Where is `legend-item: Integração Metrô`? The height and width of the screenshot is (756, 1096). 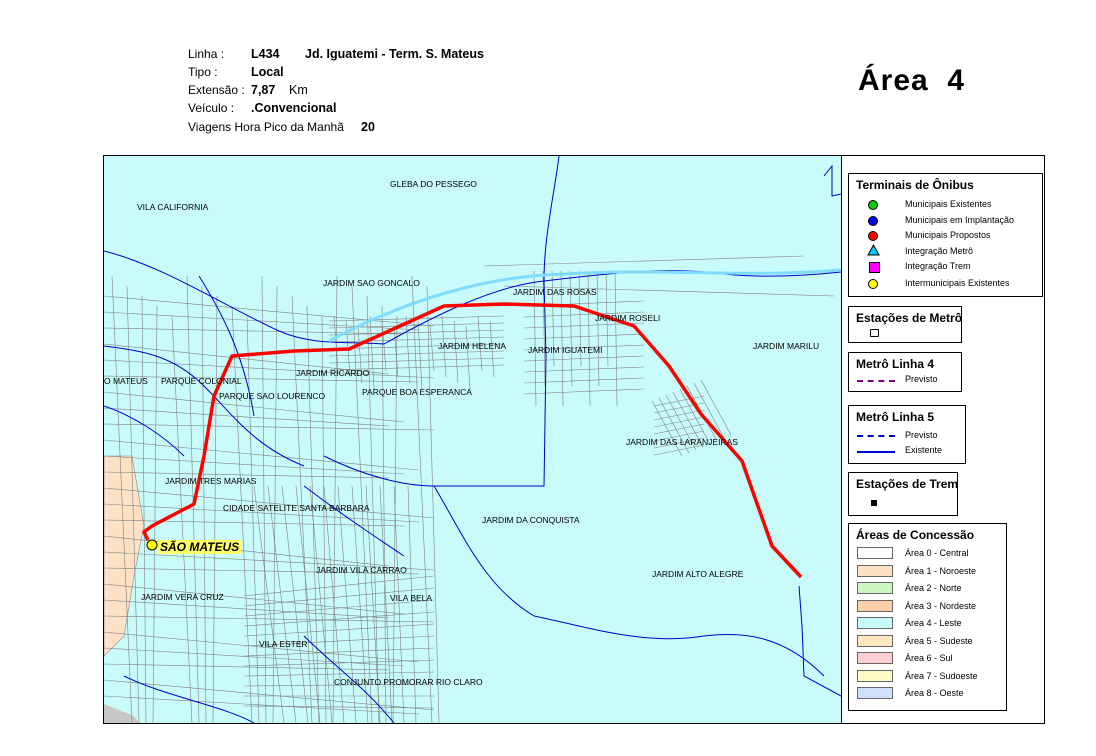
legend-item: Integração Metrô is located at coordinates (939, 251).